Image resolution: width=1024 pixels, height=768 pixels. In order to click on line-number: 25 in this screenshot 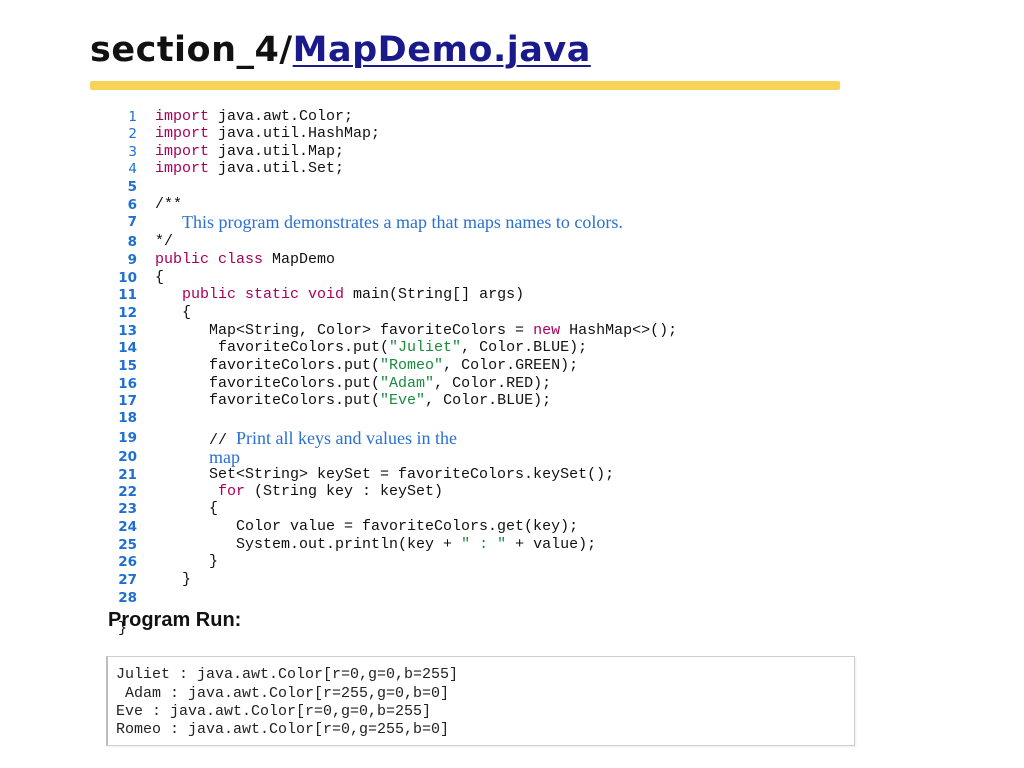, I will do `click(127, 545)`.